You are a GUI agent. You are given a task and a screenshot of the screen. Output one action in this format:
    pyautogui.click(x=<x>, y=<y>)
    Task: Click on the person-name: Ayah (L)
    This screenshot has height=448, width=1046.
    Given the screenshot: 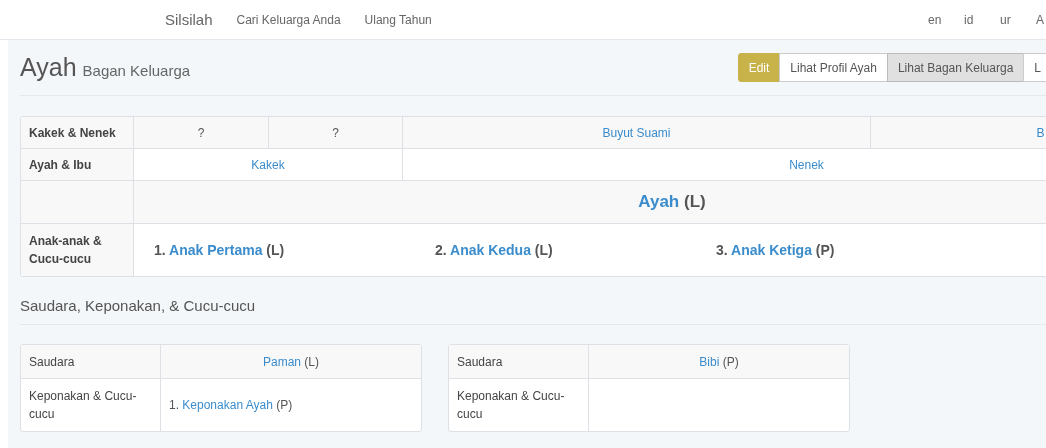 What is the action you would take?
    pyautogui.click(x=672, y=202)
    